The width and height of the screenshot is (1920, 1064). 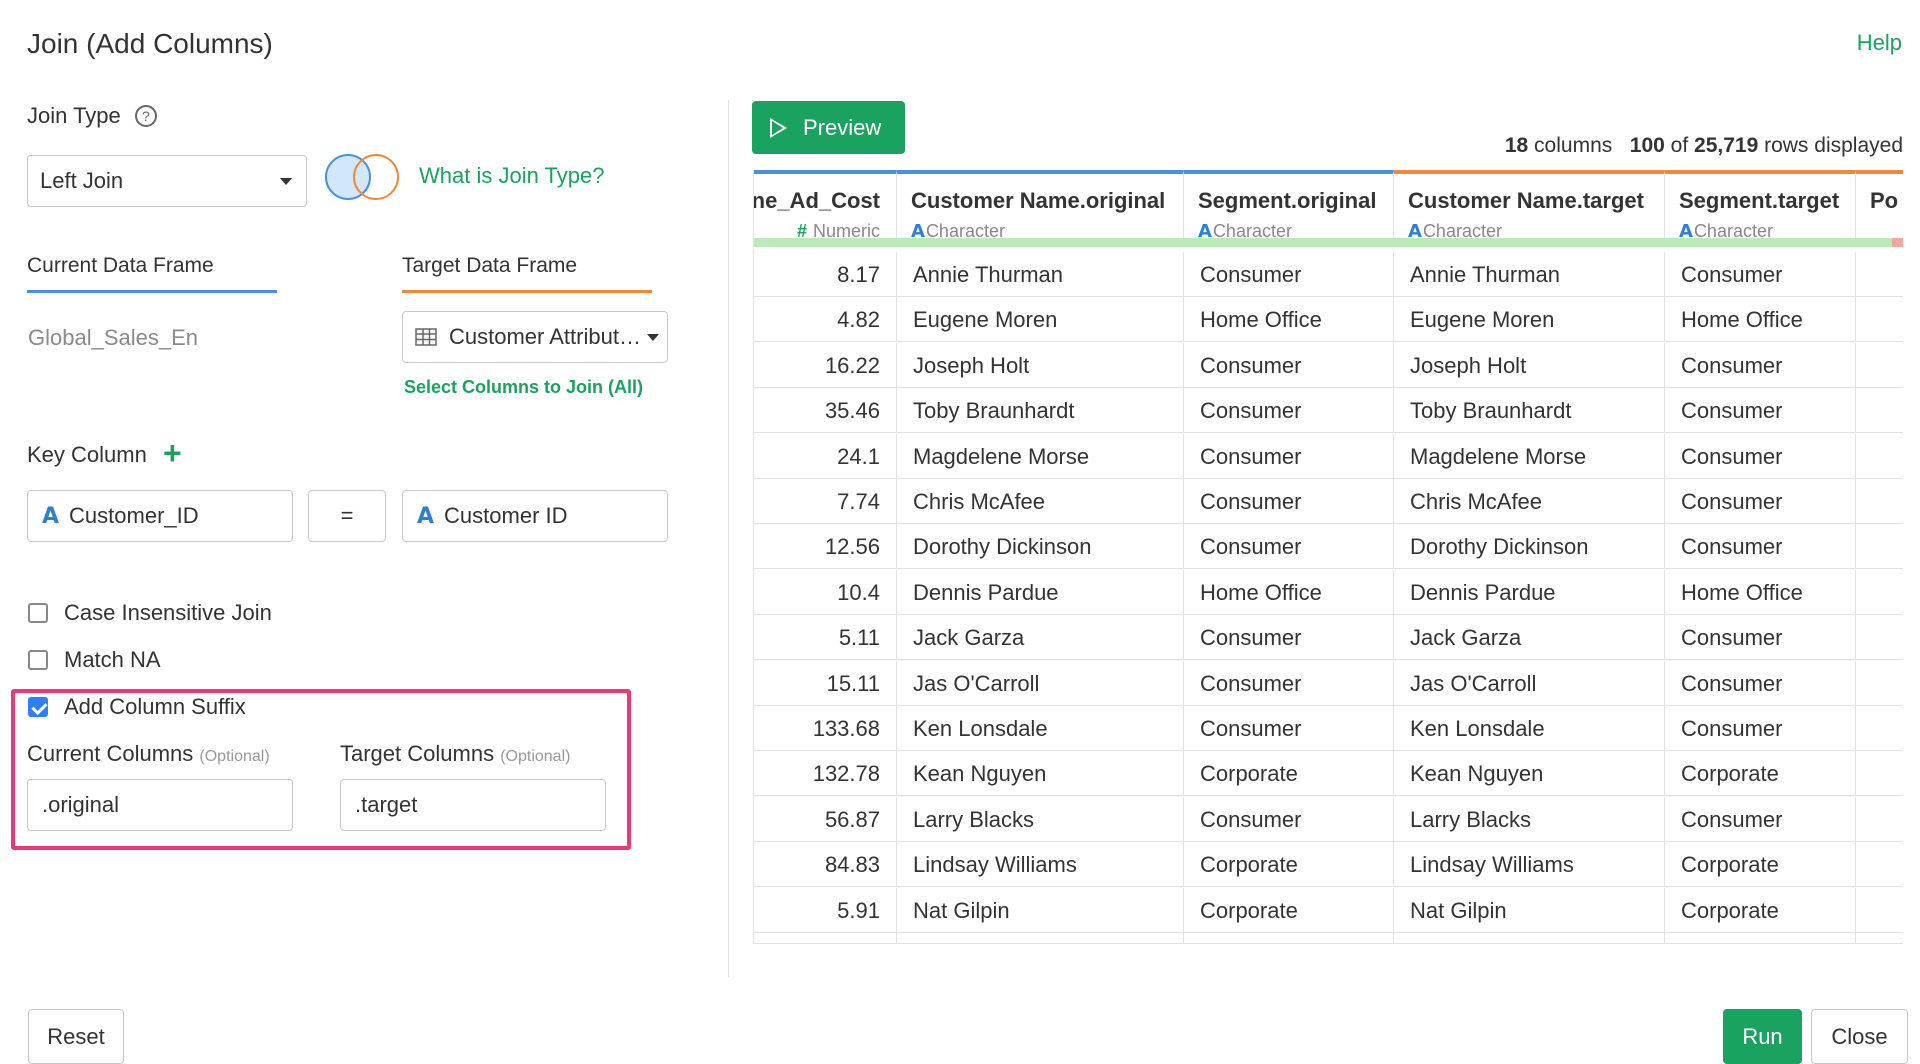 I want to click on key-column-right-select: A Customer ID, so click(x=535, y=516).